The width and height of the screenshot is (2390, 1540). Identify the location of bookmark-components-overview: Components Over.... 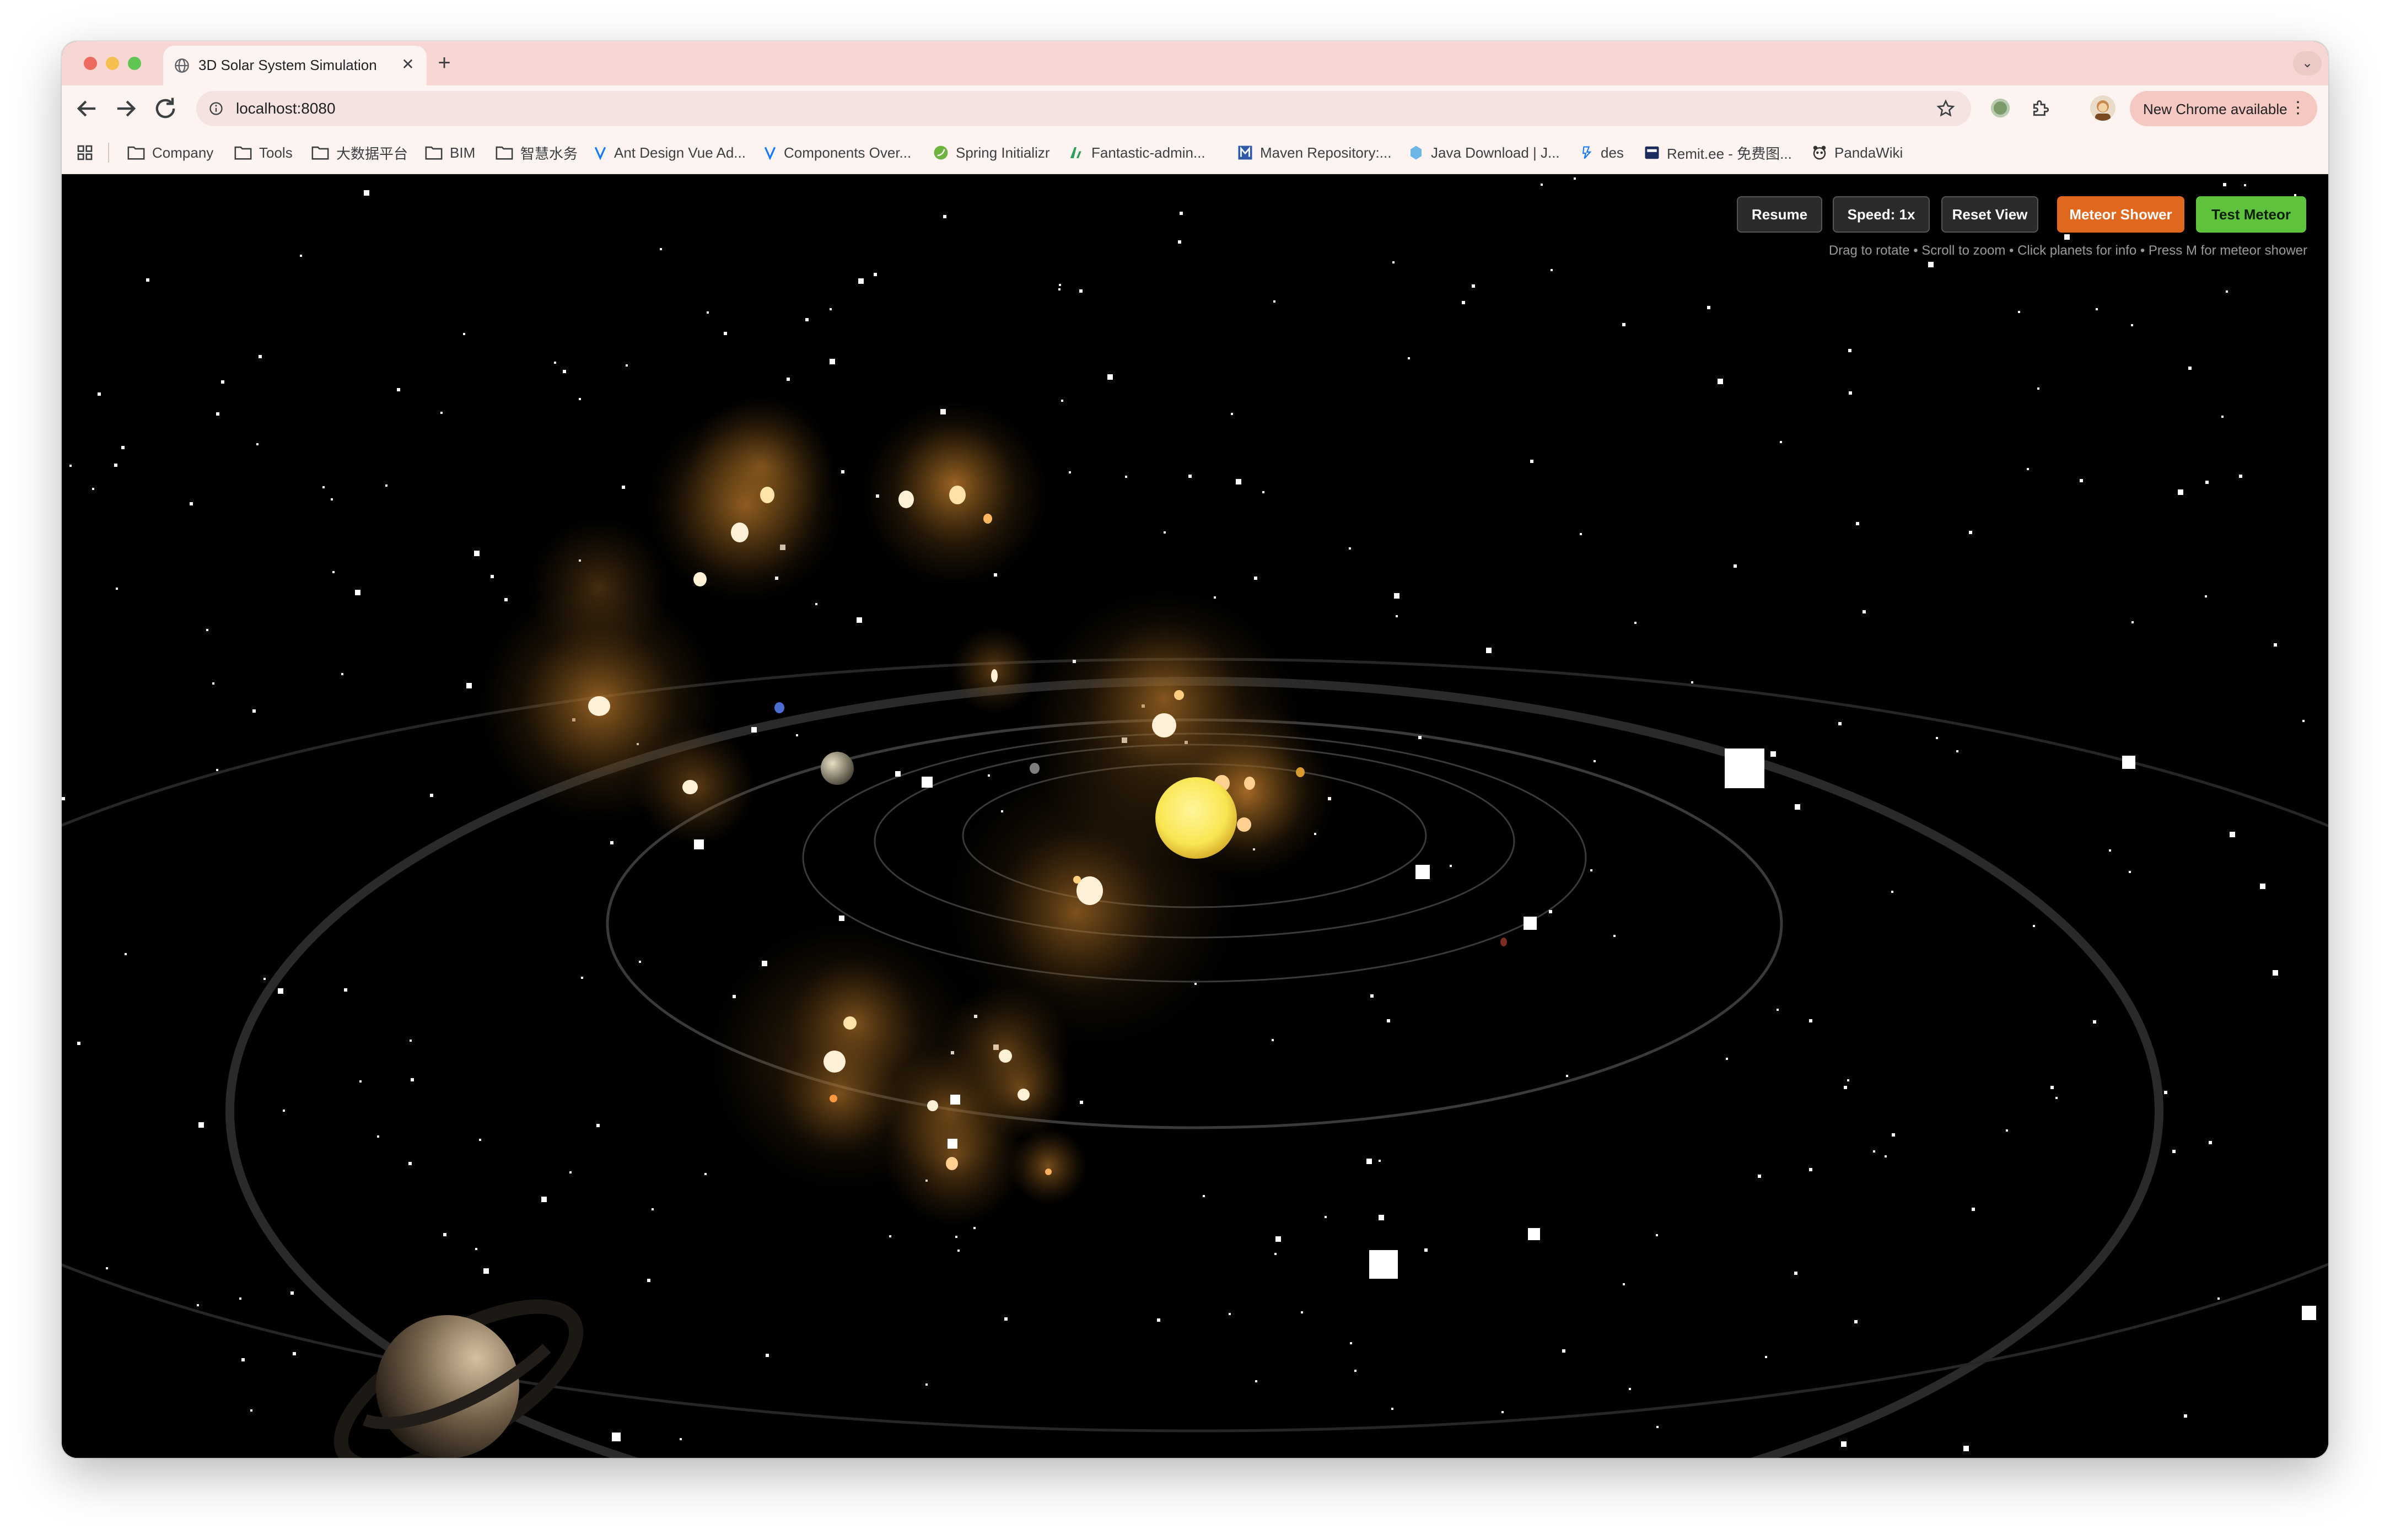
(837, 153).